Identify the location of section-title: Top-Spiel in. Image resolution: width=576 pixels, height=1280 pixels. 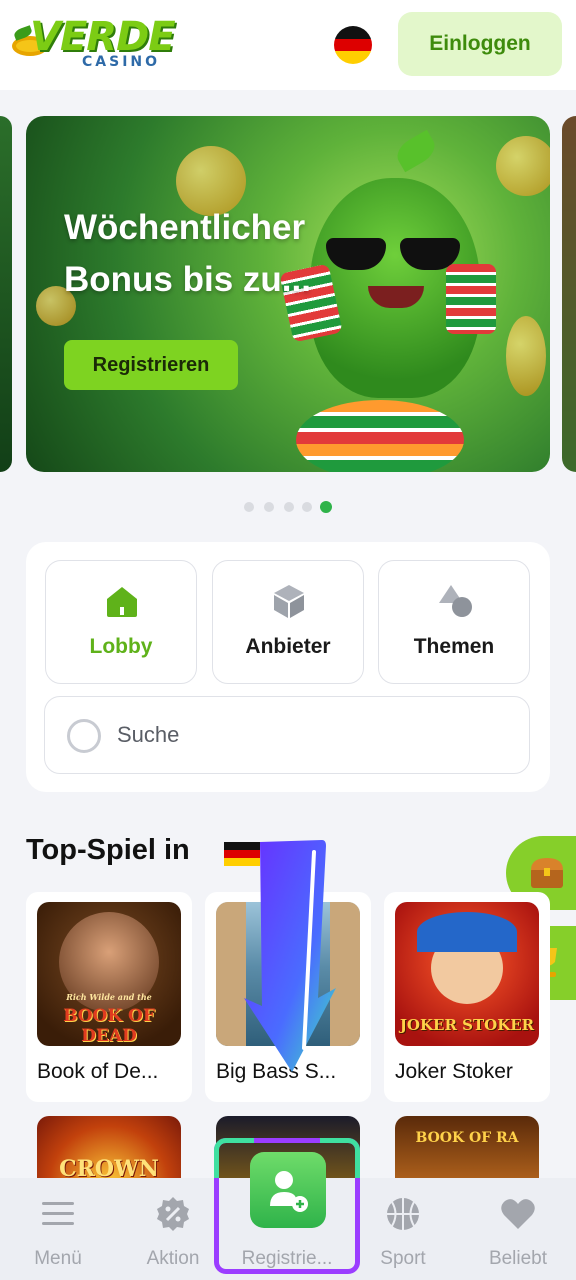
(108, 850).